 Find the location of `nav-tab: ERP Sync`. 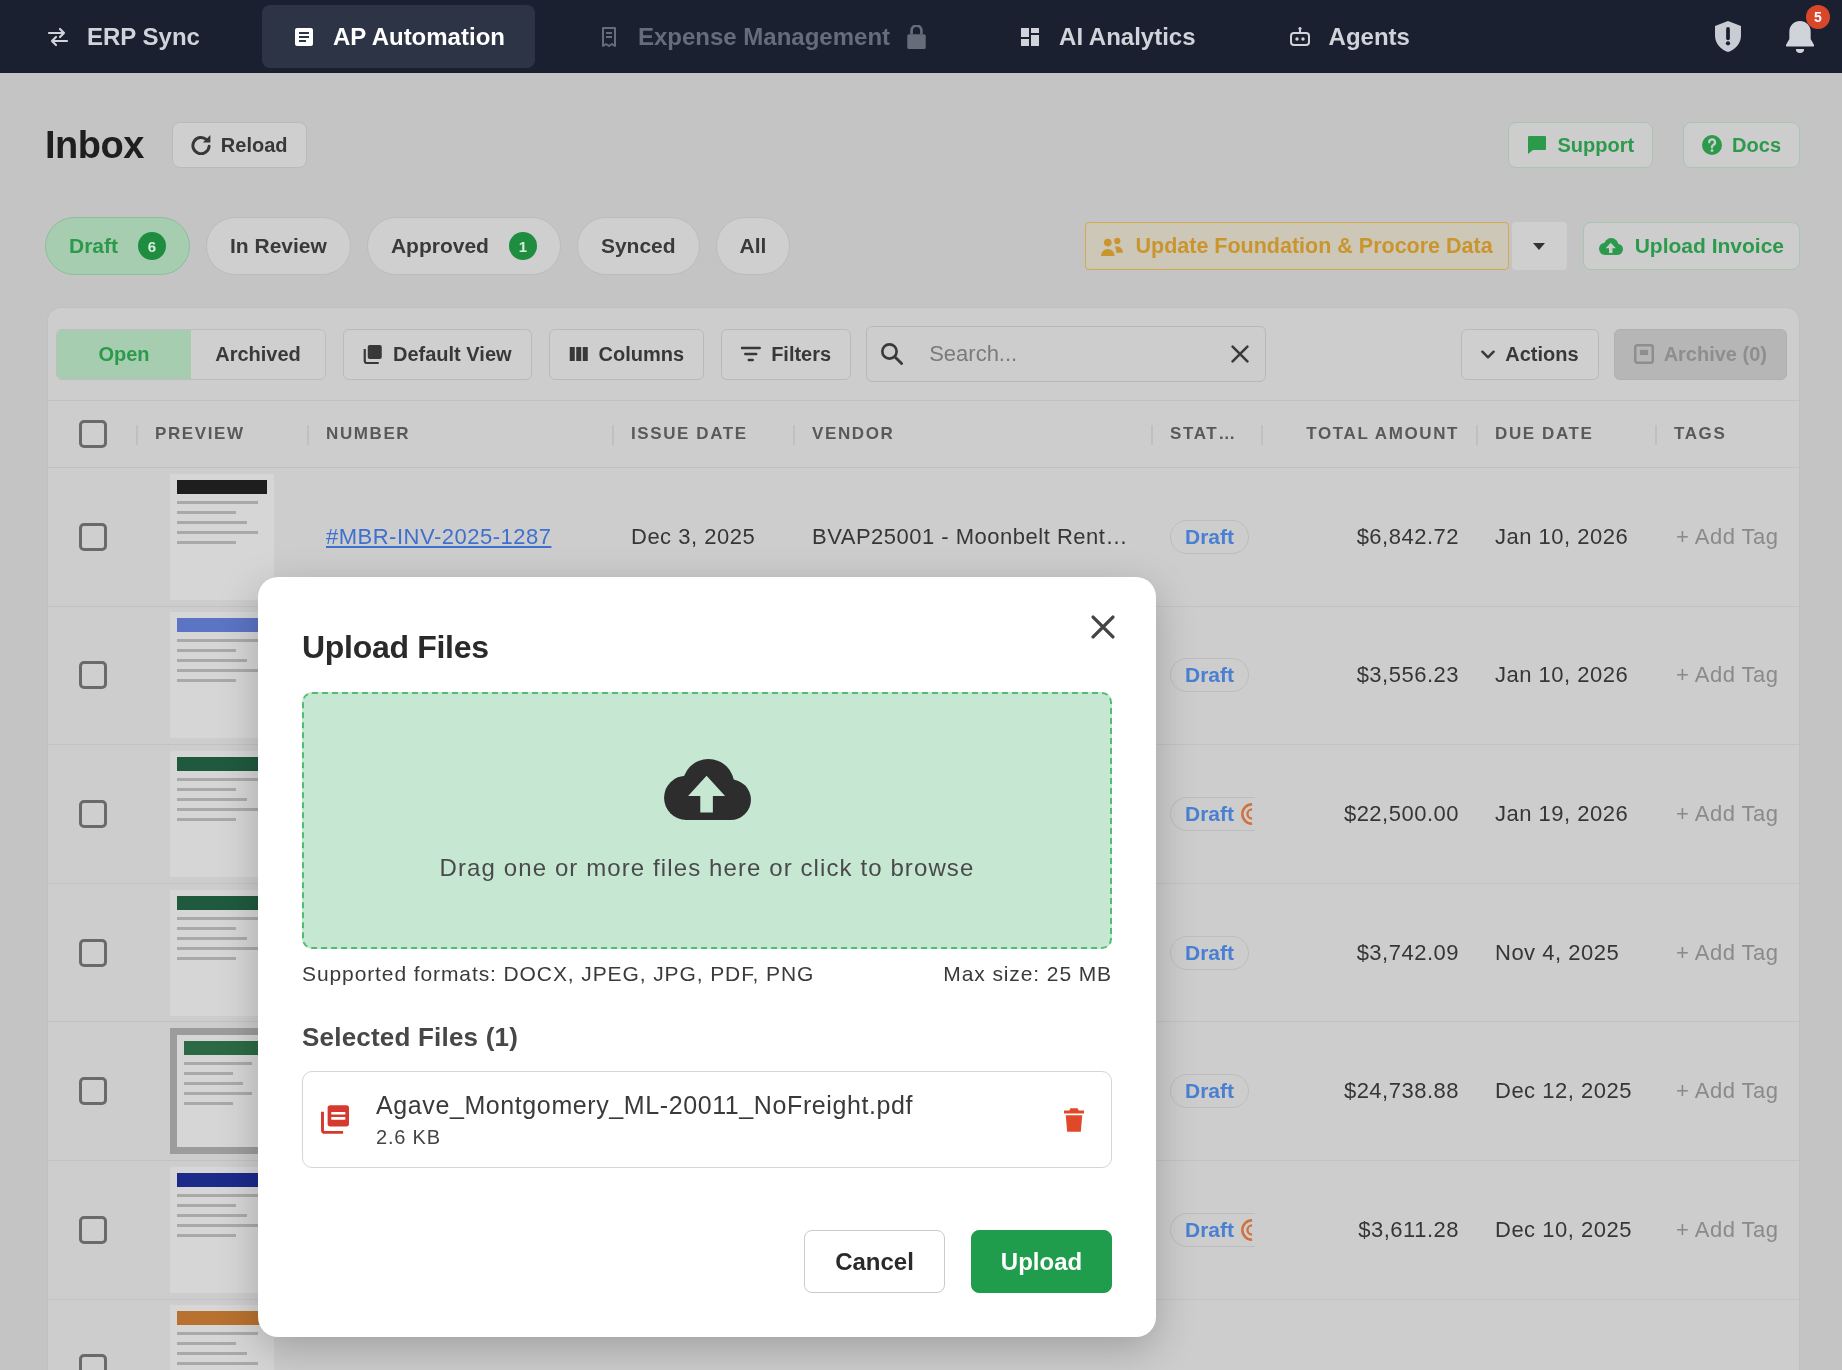

nav-tab: ERP Sync is located at coordinates (123, 36).